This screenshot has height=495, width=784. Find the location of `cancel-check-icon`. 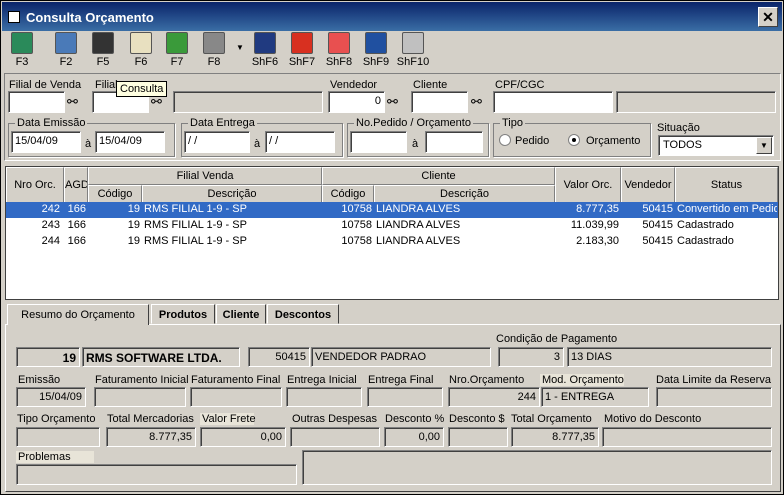

cancel-check-icon is located at coordinates (339, 43).